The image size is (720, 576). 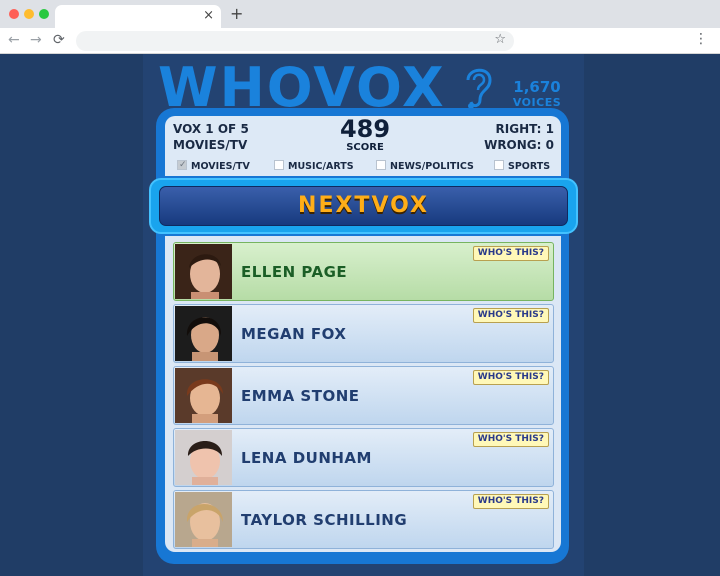 What do you see at coordinates (314, 167) in the screenshot?
I see `filter-music-arts: MUSIC/ARTS` at bounding box center [314, 167].